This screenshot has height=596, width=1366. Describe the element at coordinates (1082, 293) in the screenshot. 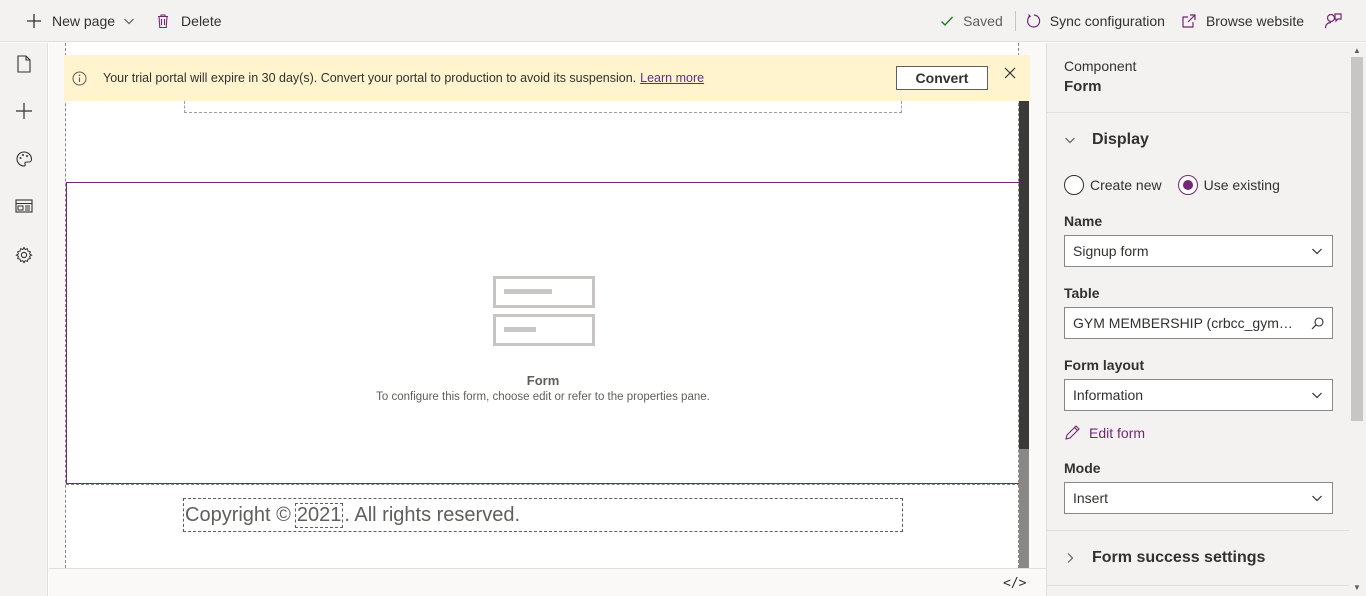

I see `table-label: Table` at that location.